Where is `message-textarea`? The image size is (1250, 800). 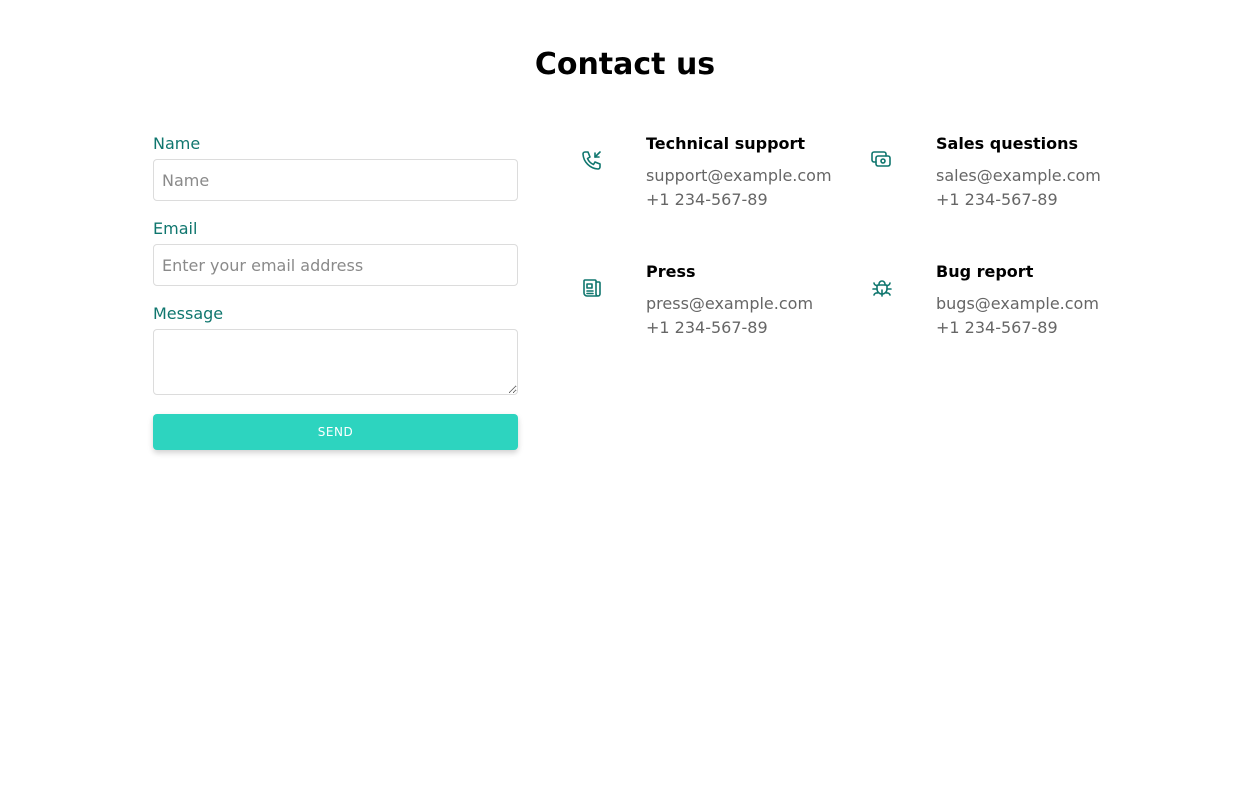 message-textarea is located at coordinates (335, 362).